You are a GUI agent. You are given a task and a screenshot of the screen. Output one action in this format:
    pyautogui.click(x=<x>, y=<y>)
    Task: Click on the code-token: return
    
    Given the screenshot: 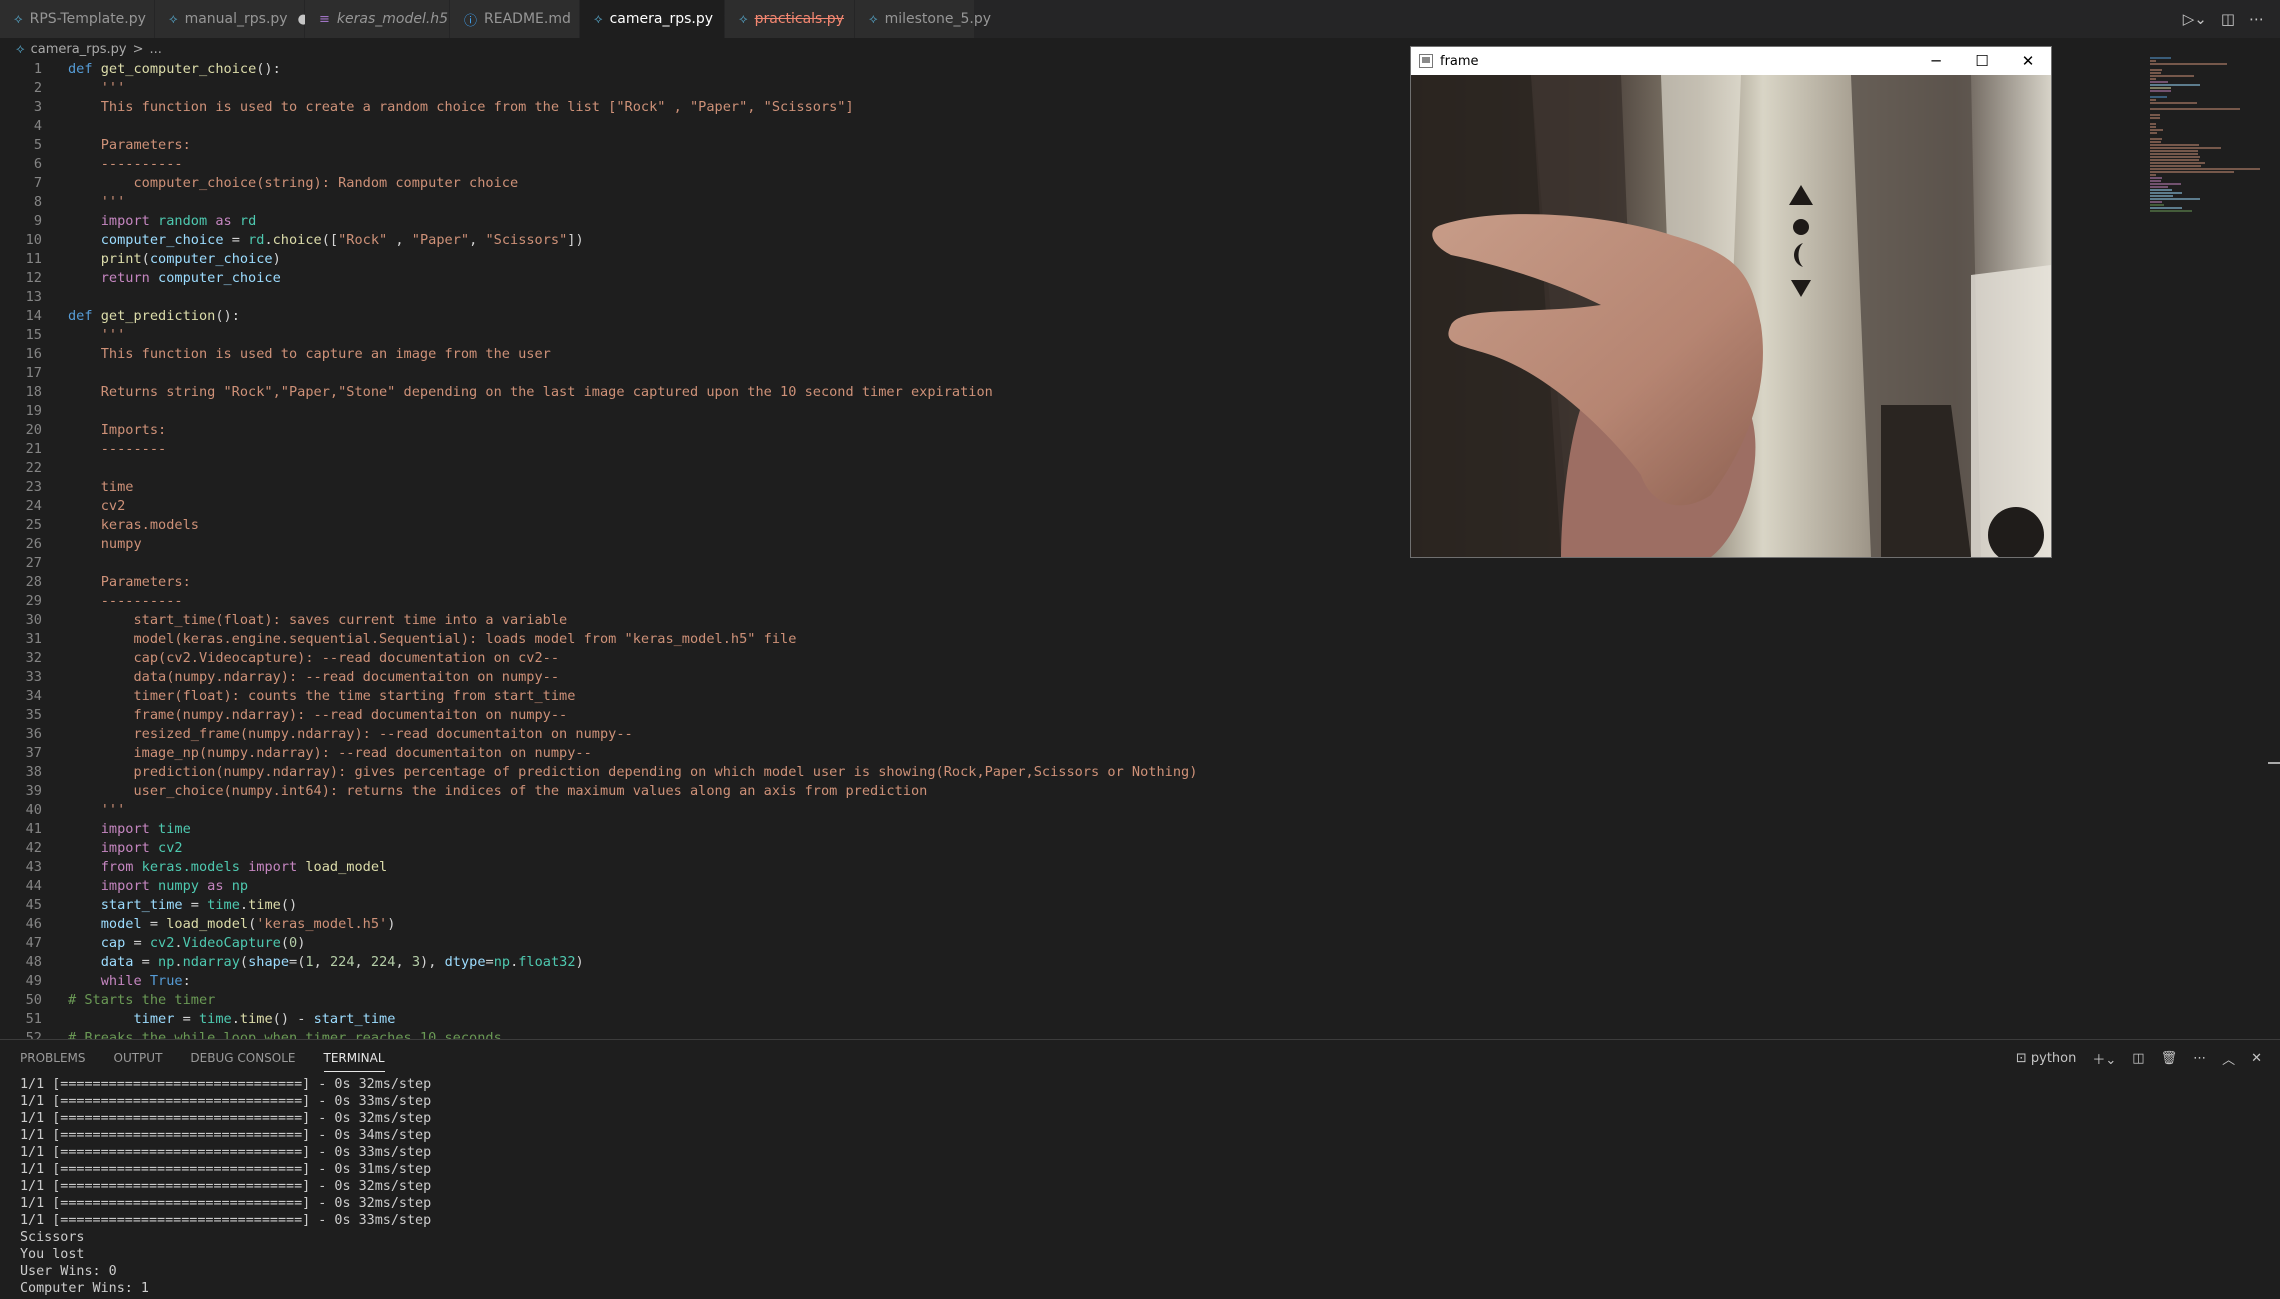 What is the action you would take?
    pyautogui.click(x=113, y=278)
    